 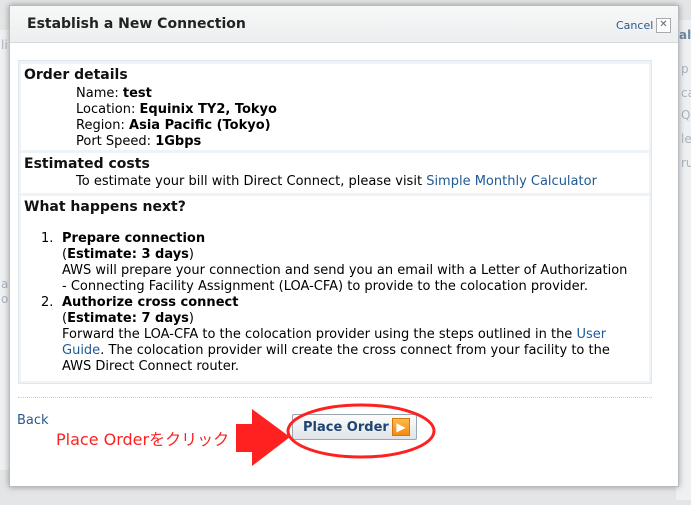 I want to click on annotation-text: Place Orderをクリック, so click(x=143, y=439).